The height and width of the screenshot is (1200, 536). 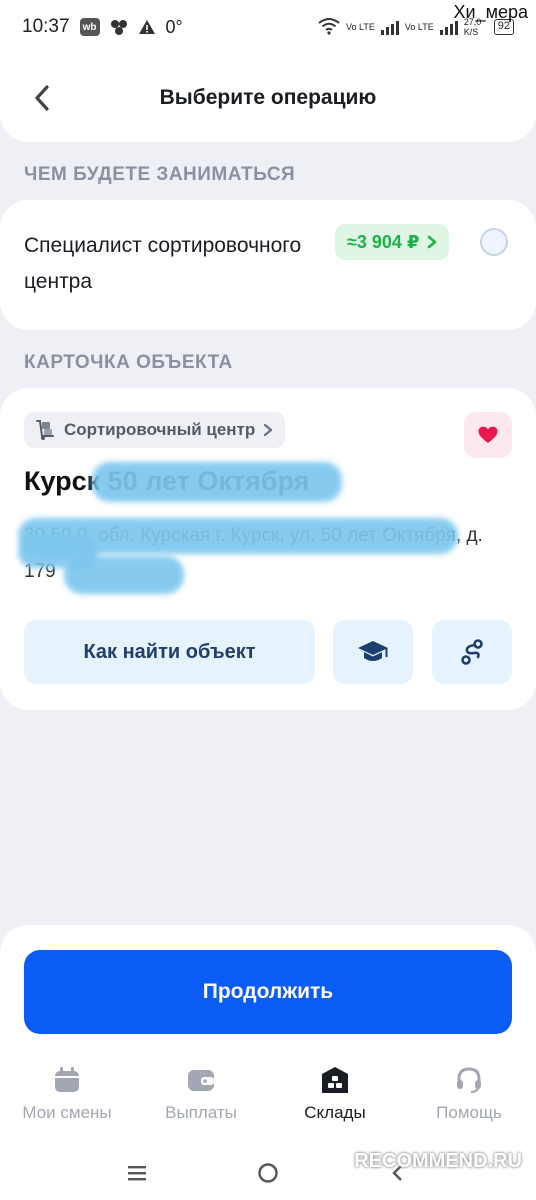 What do you see at coordinates (490, 12) in the screenshot?
I see `watermark-top: Хи_мера` at bounding box center [490, 12].